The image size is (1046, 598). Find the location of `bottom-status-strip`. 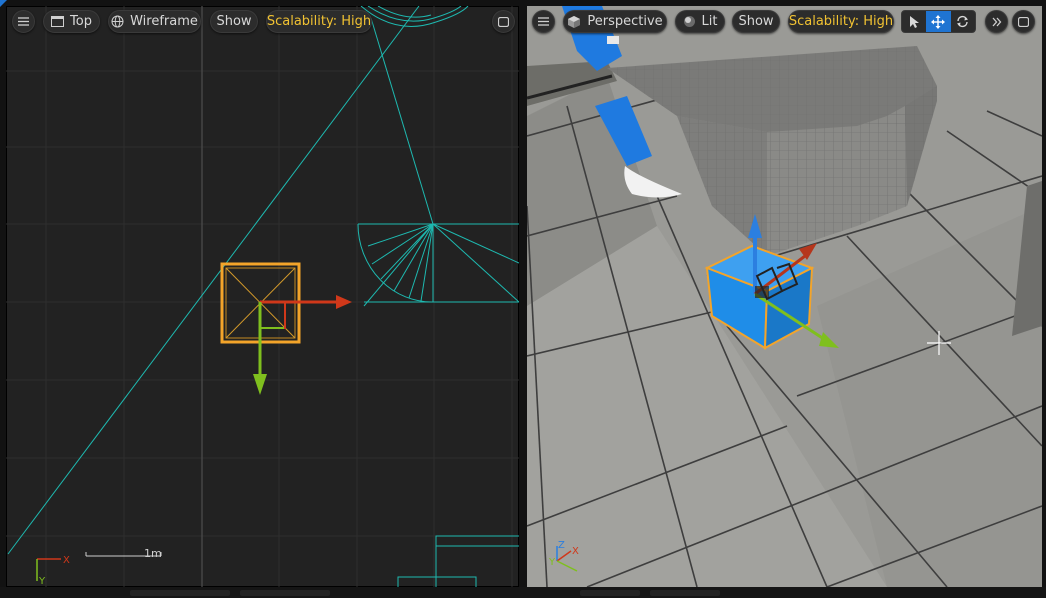

bottom-status-strip is located at coordinates (523, 592).